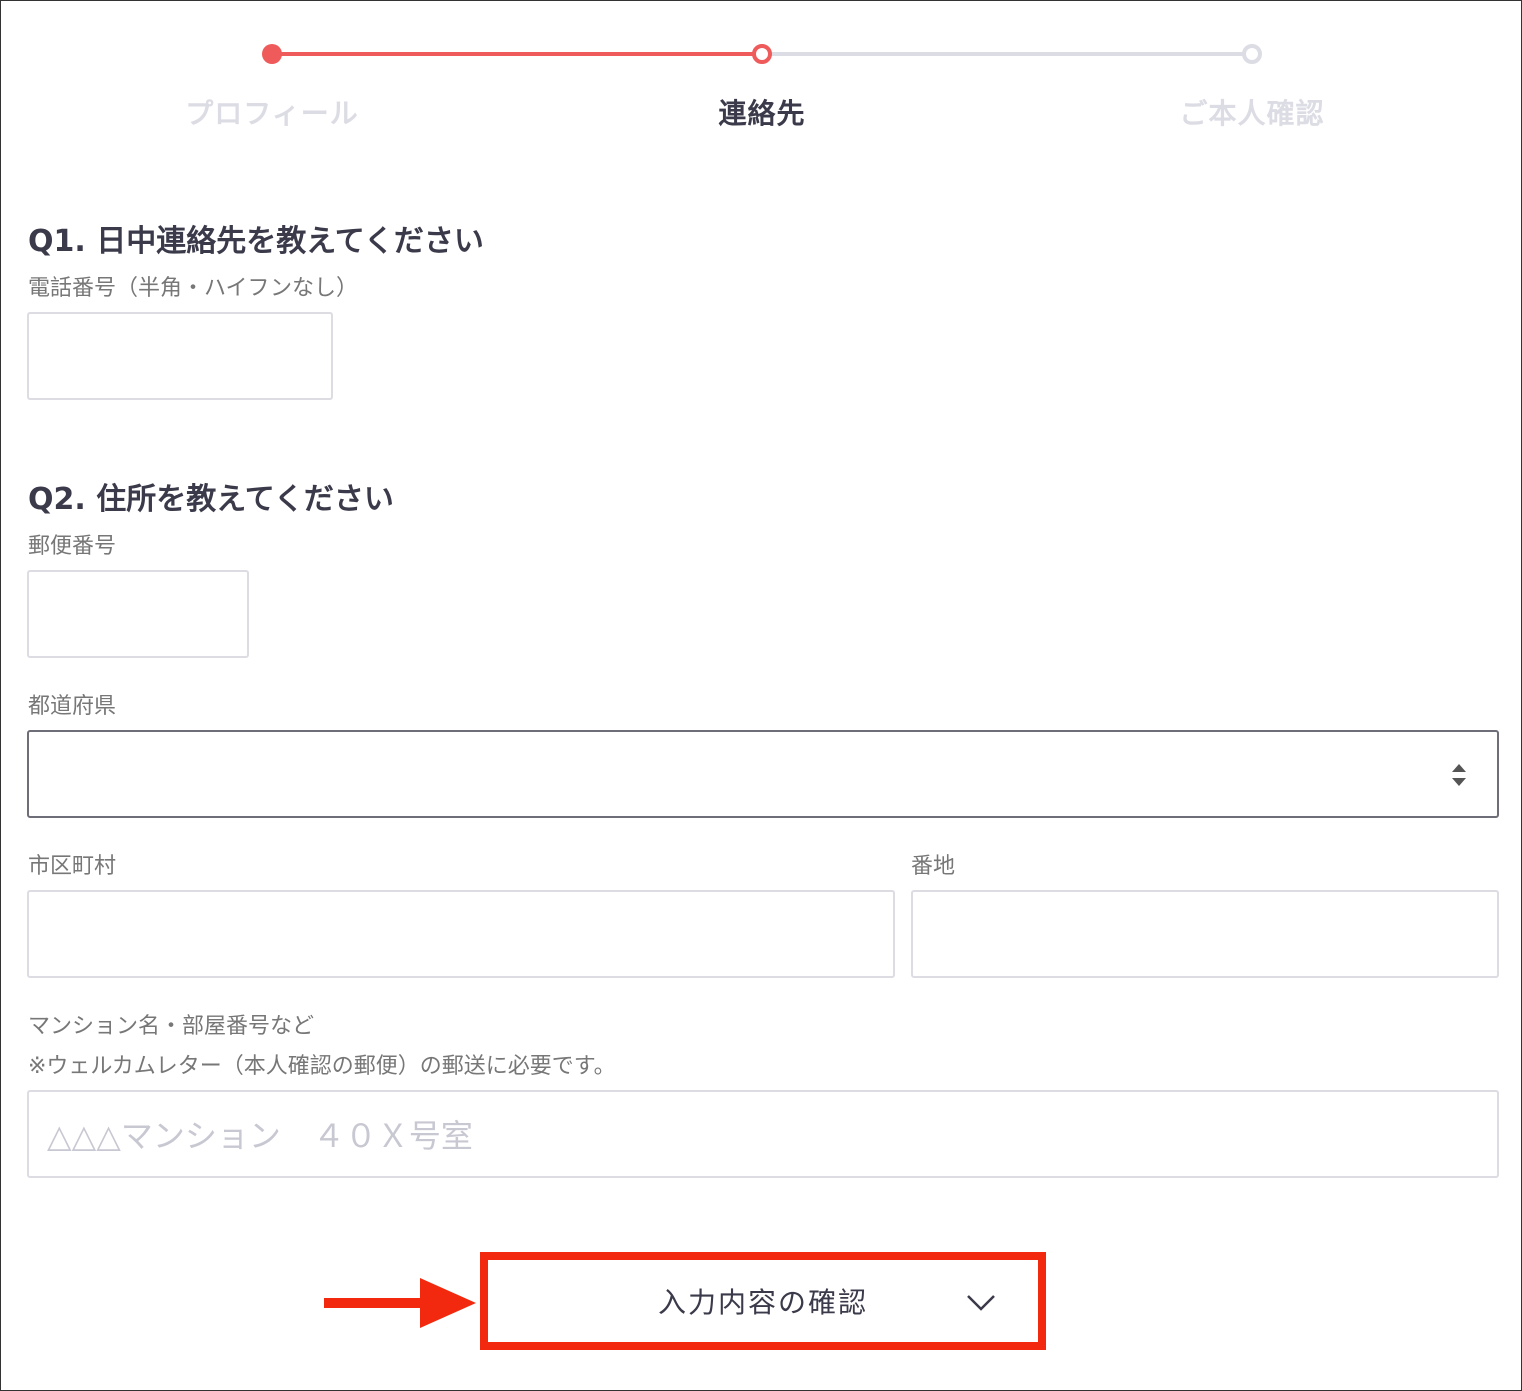 The height and width of the screenshot is (1391, 1522). What do you see at coordinates (322, 1066) in the screenshot?
I see `building-note: ※ウェルカムレター（本人確認の郵便）の郵送に必要です。` at bounding box center [322, 1066].